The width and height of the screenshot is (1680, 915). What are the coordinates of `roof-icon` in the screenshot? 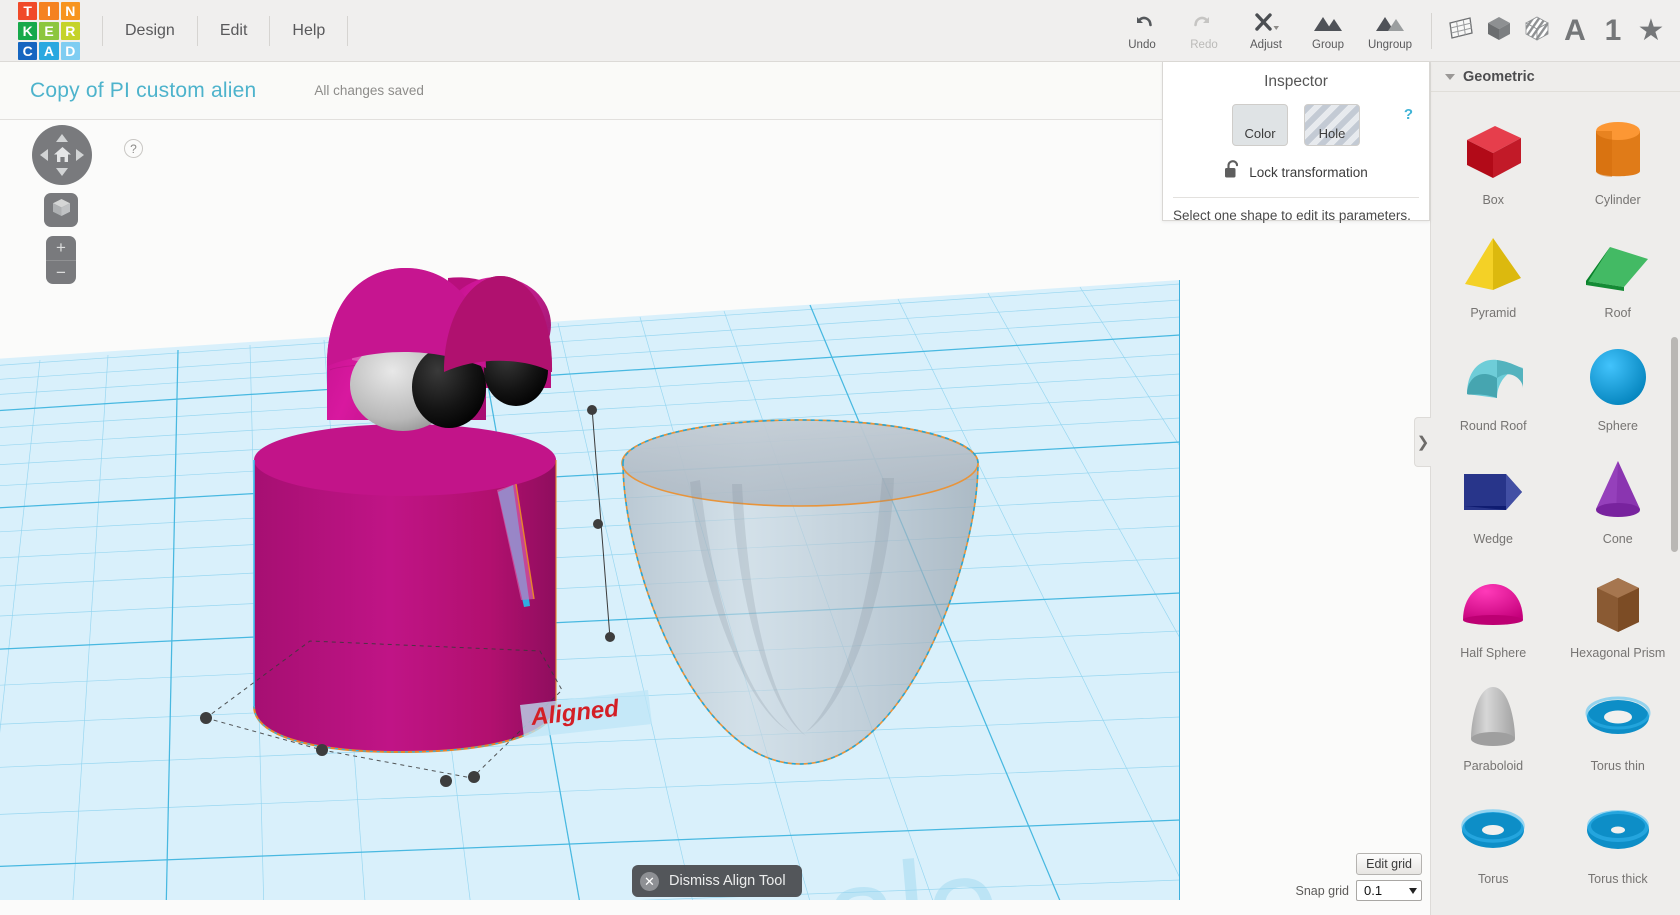 It's located at (1618, 264).